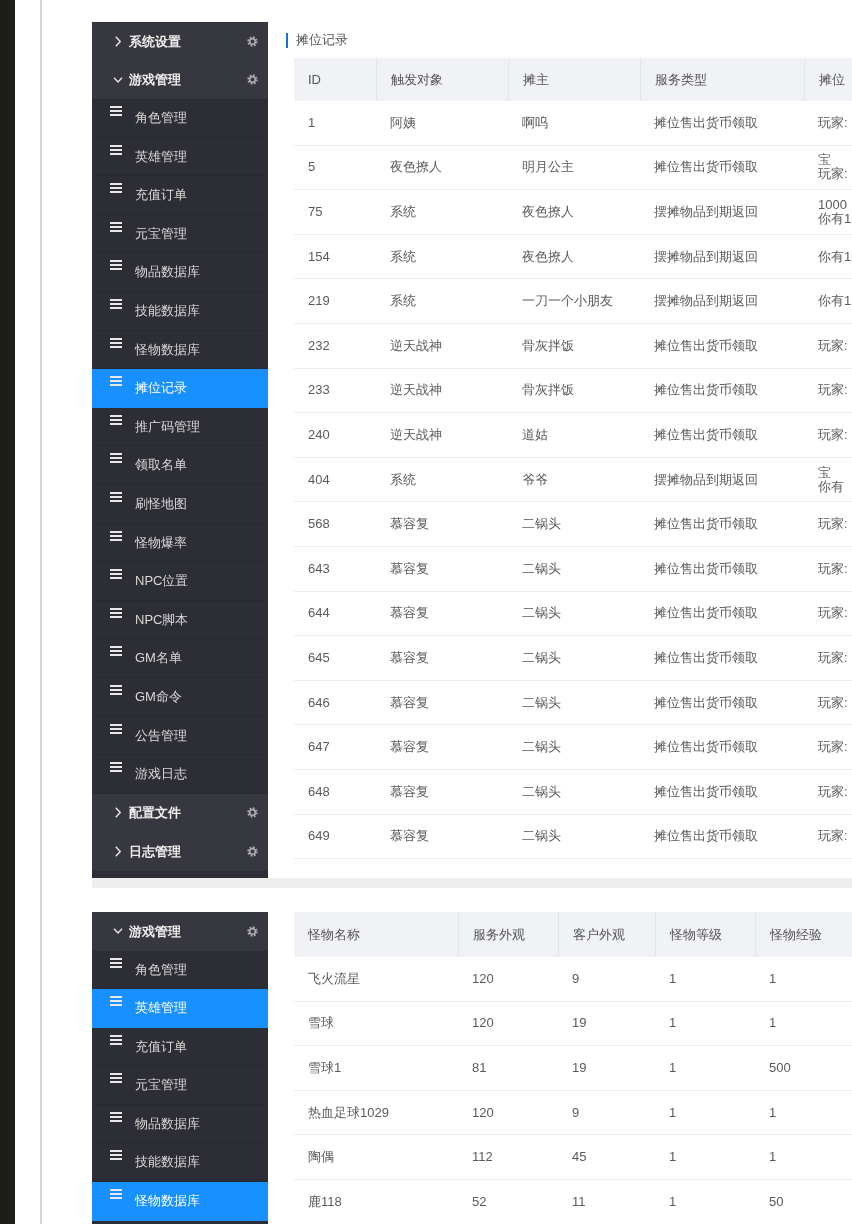  What do you see at coordinates (319, 702) in the screenshot?
I see `cell-text: 646` at bounding box center [319, 702].